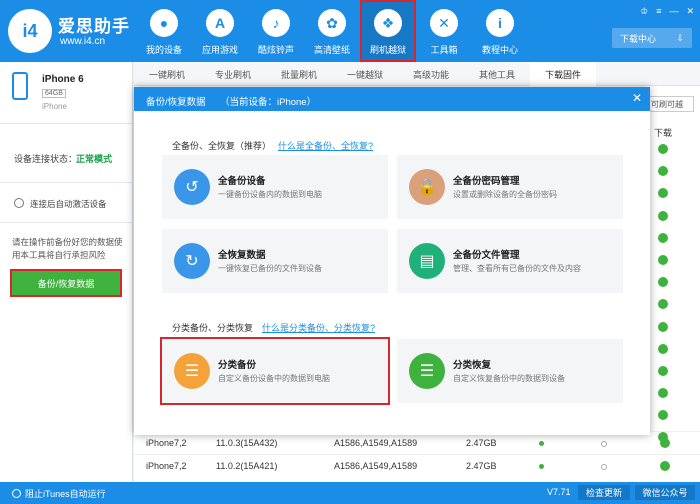  What do you see at coordinates (83, 41) in the screenshot?
I see `brand-url: www.i4.cn` at bounding box center [83, 41].